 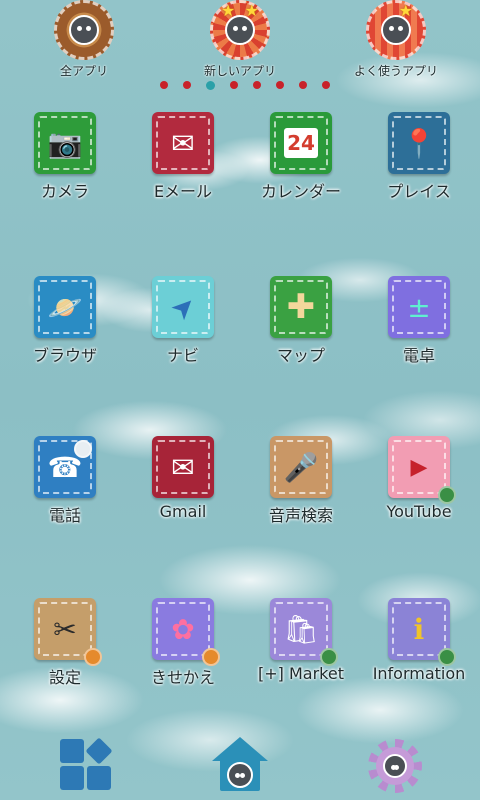 What do you see at coordinates (419, 673) in the screenshot?
I see `app-label: Information` at bounding box center [419, 673].